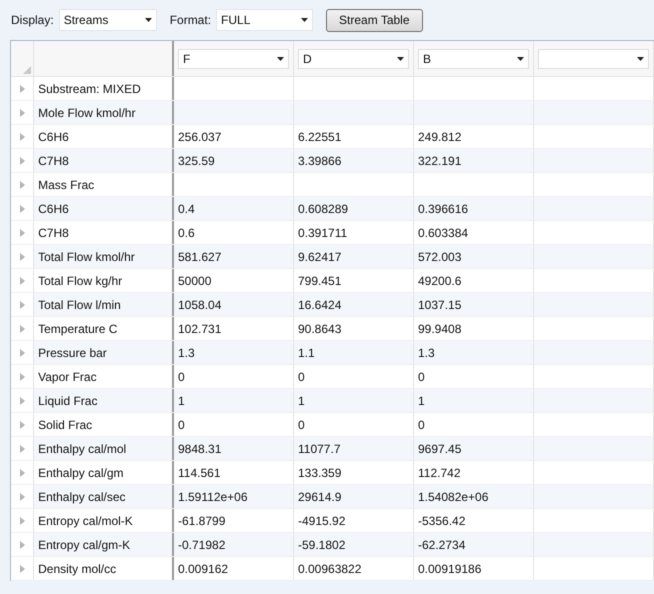 The height and width of the screenshot is (594, 654). I want to click on row-label: Mole Flow kmol/hr, so click(87, 113).